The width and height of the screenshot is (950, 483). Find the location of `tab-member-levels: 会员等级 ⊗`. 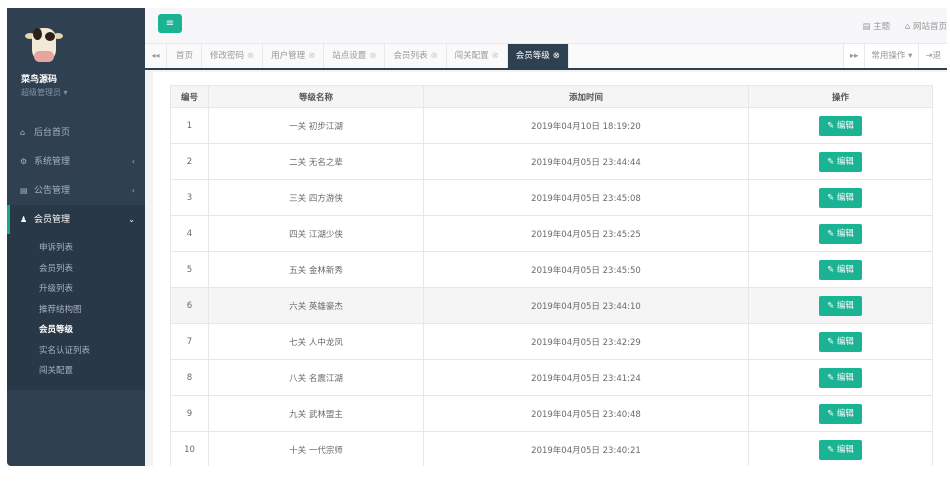

tab-member-levels: 会员等级 ⊗ is located at coordinates (538, 56).